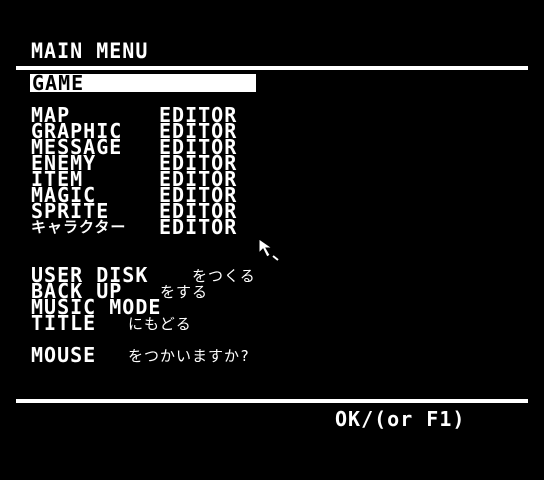  I want to click on menu-item-game-label: GAME, so click(58, 83).